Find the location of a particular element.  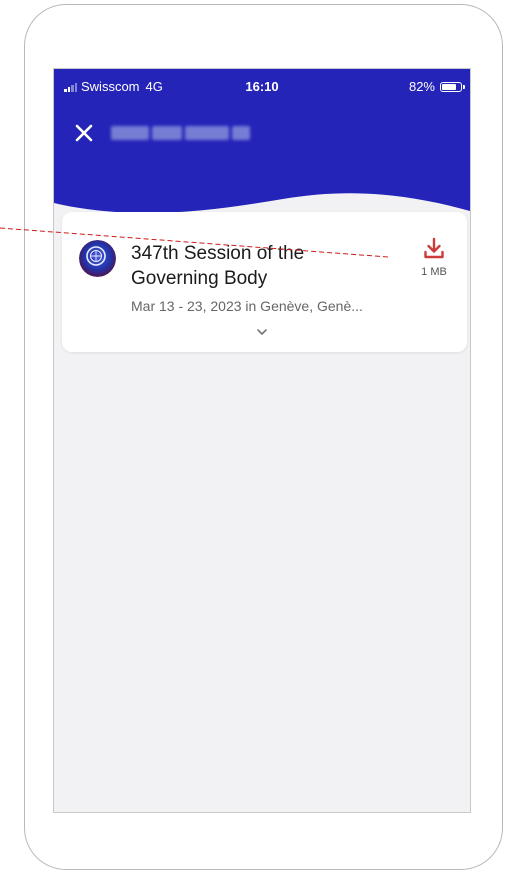

download-icon is located at coordinates (434, 248).